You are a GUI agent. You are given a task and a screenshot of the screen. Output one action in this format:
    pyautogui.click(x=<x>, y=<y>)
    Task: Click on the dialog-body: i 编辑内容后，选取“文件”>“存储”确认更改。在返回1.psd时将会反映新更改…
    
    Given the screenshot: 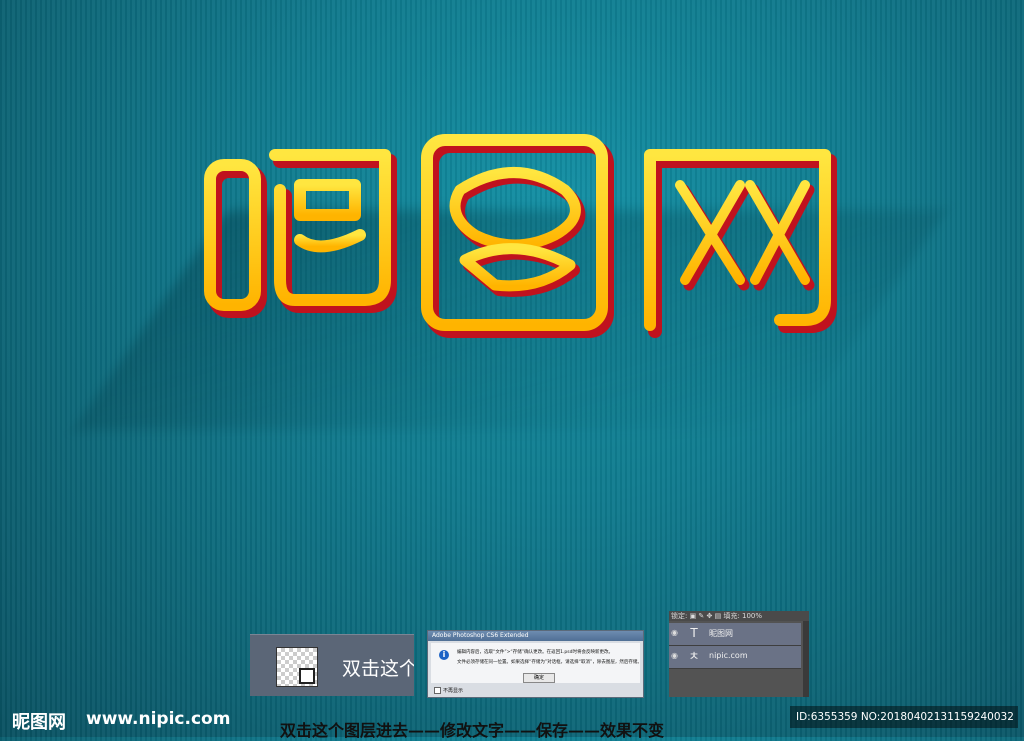 What is the action you would take?
    pyautogui.click(x=536, y=663)
    